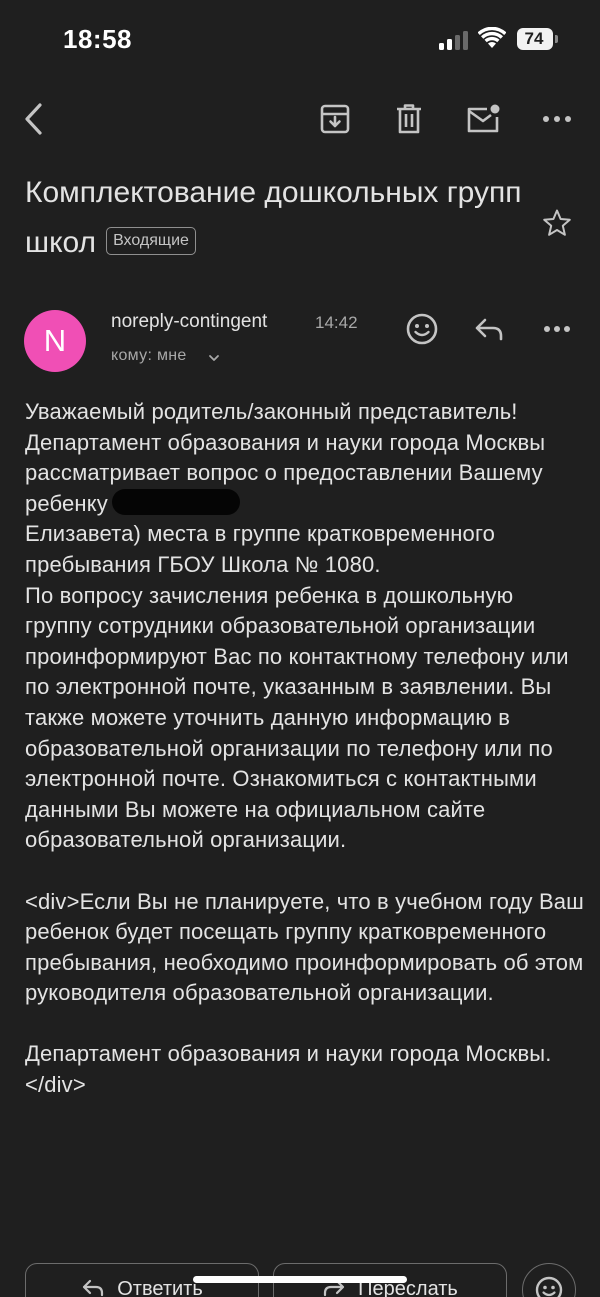 This screenshot has width=600, height=1297. I want to click on battery-icon: 74, so click(535, 39).